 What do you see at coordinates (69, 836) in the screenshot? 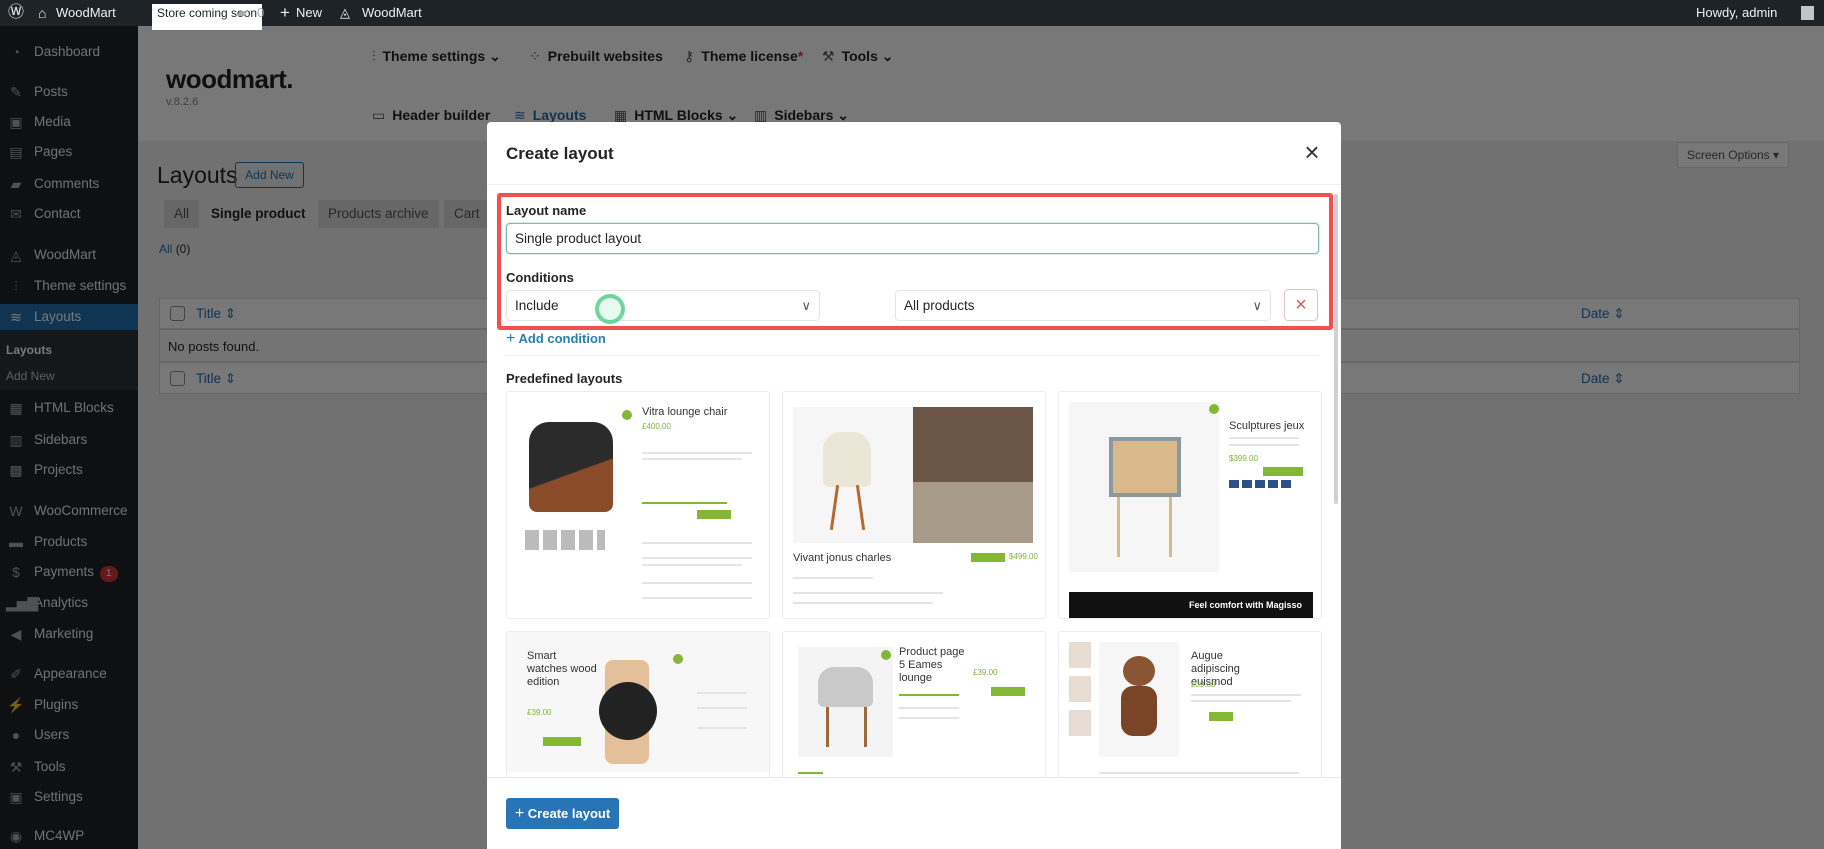
I see `sidebar-item-mc4wp: ◉ MC4WP` at bounding box center [69, 836].